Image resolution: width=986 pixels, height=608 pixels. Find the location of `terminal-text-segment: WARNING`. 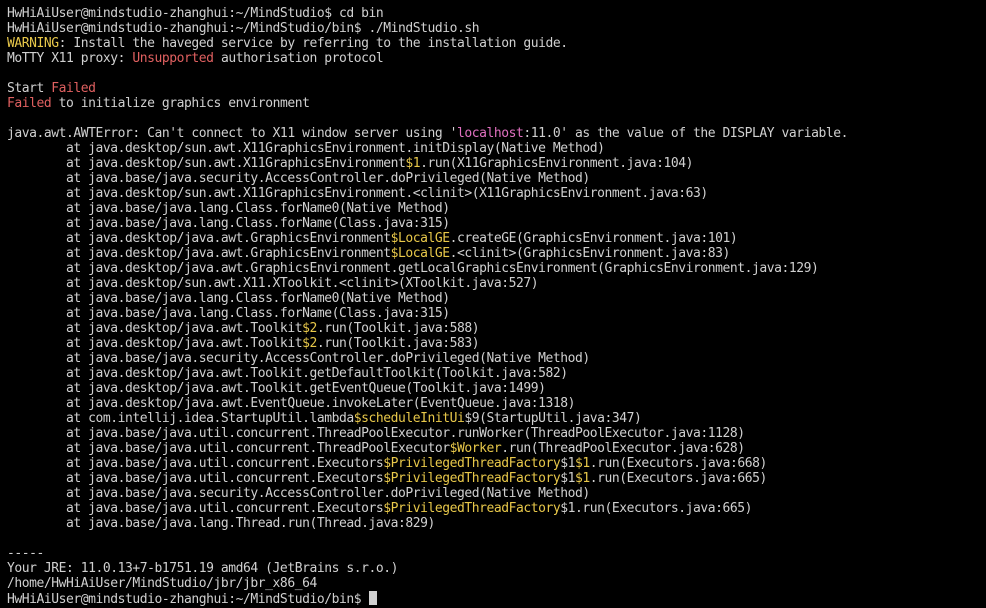

terminal-text-segment: WARNING is located at coordinates (33, 43).